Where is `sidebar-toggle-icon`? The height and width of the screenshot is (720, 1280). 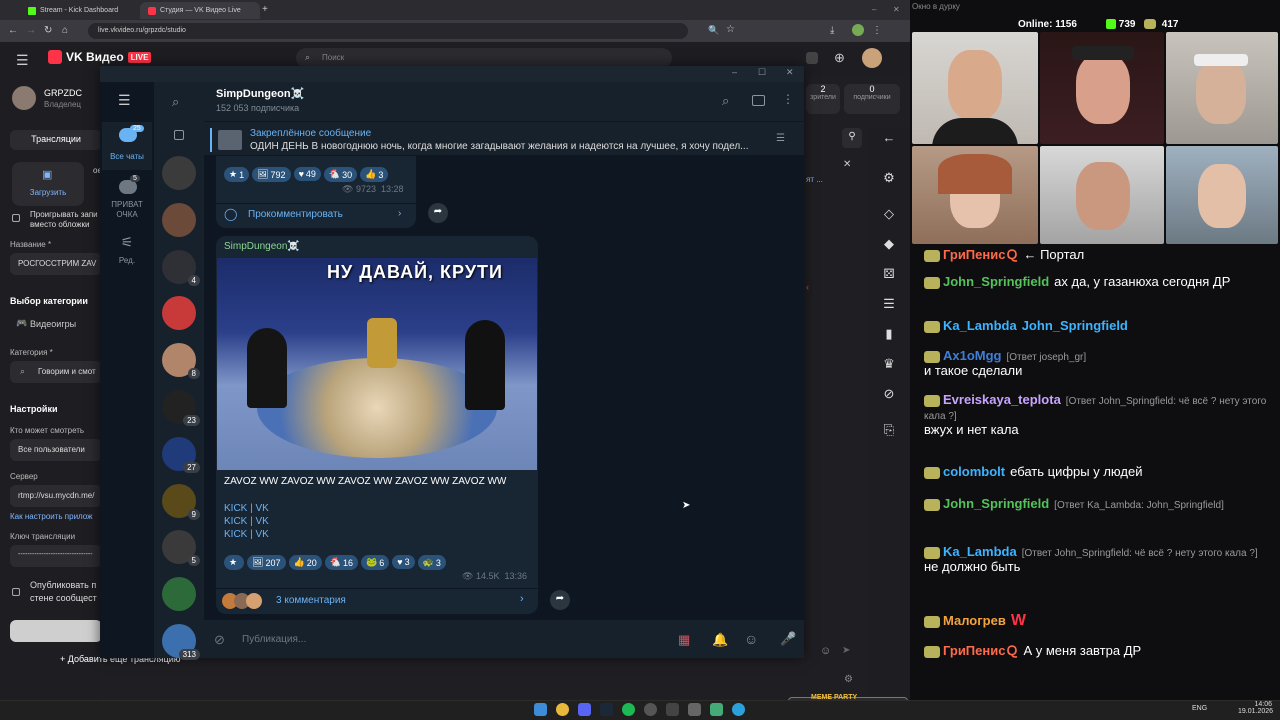
sidebar-toggle-icon is located at coordinates (758, 100).